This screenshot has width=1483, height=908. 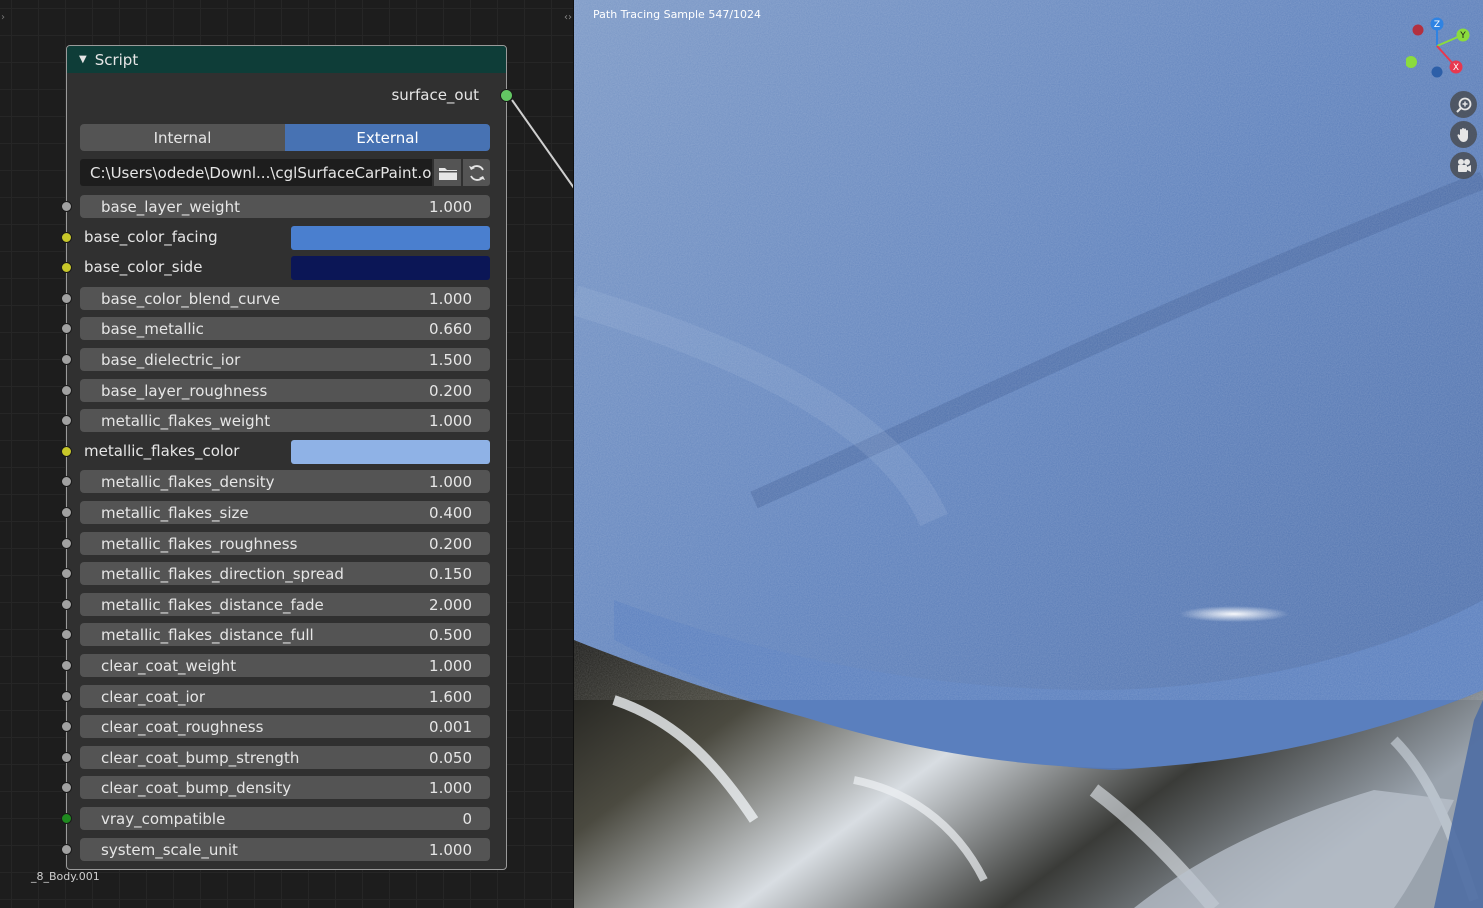 I want to click on number-field: base_dielectric_ior 1.500, so click(x=285, y=359).